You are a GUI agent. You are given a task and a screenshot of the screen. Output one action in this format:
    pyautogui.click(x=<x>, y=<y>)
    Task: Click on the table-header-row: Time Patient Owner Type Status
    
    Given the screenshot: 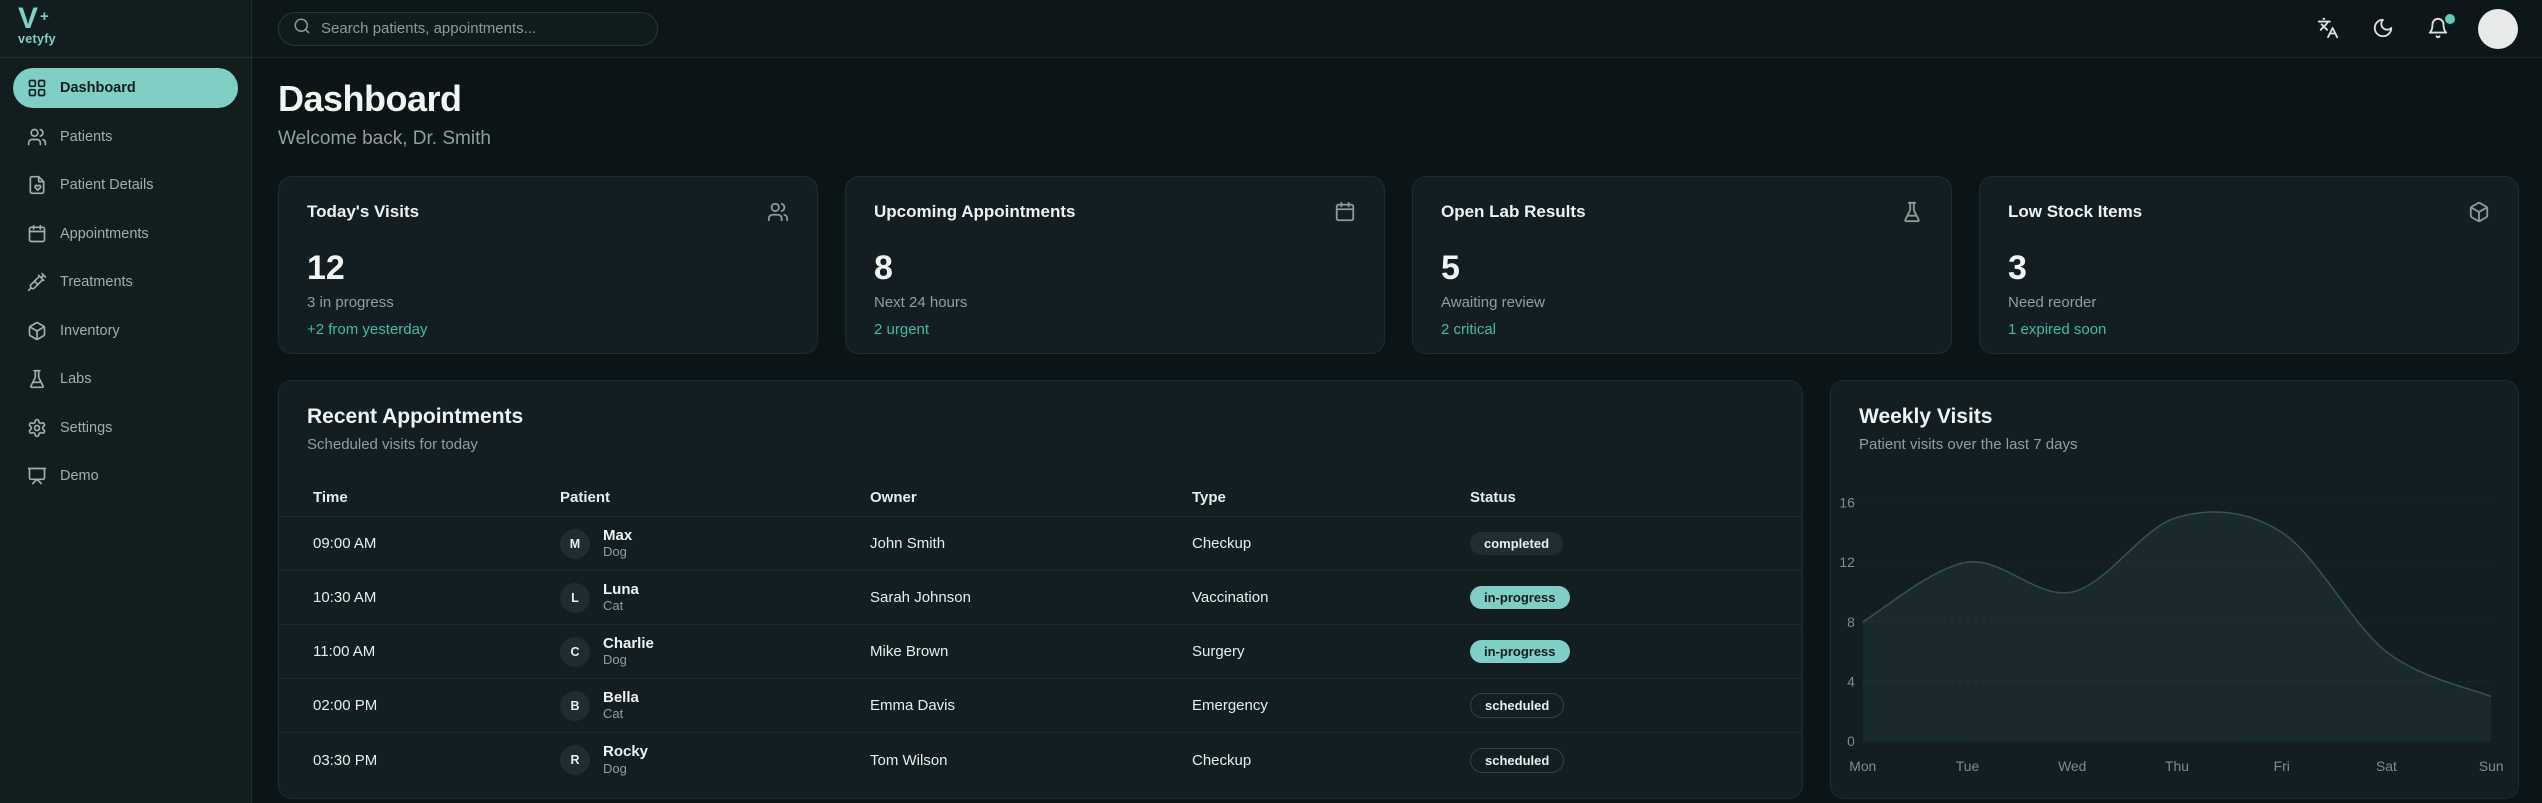 What is the action you would take?
    pyautogui.click(x=1040, y=498)
    